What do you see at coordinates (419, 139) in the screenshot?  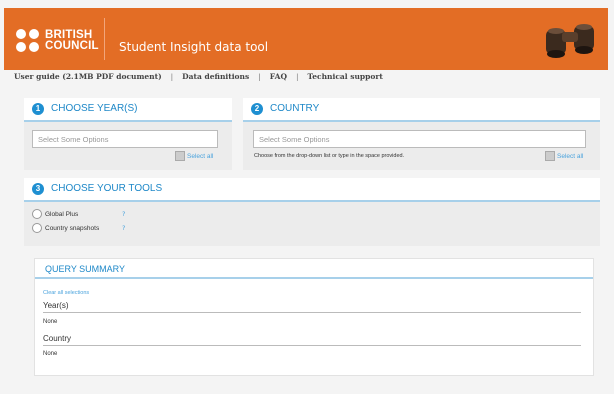 I see `country-select-input: Select Some Options` at bounding box center [419, 139].